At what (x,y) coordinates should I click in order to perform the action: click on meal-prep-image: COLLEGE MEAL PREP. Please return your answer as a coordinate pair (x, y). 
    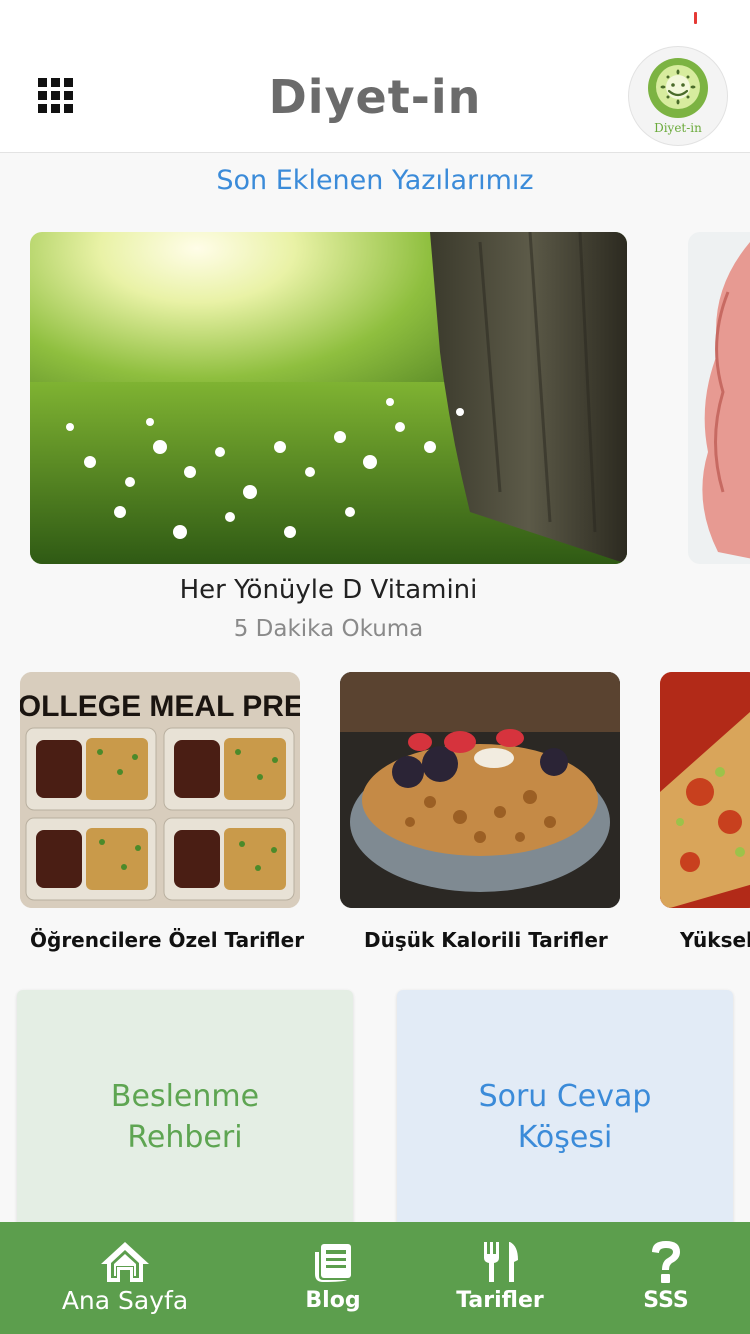
    Looking at the image, I should click on (160, 790).